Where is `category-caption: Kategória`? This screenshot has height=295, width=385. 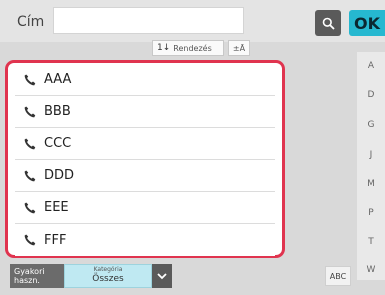 category-caption: Kategória is located at coordinates (108, 269).